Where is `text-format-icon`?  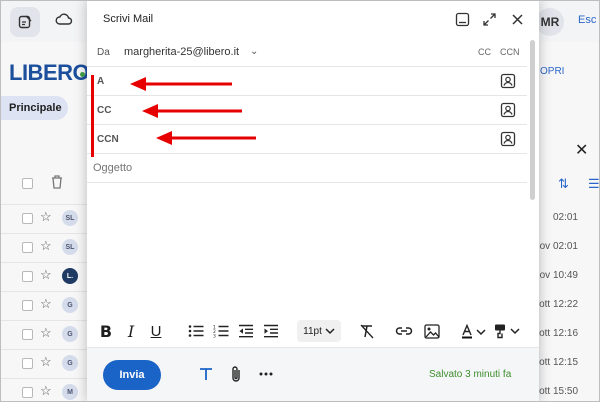
text-format-icon is located at coordinates (206, 374).